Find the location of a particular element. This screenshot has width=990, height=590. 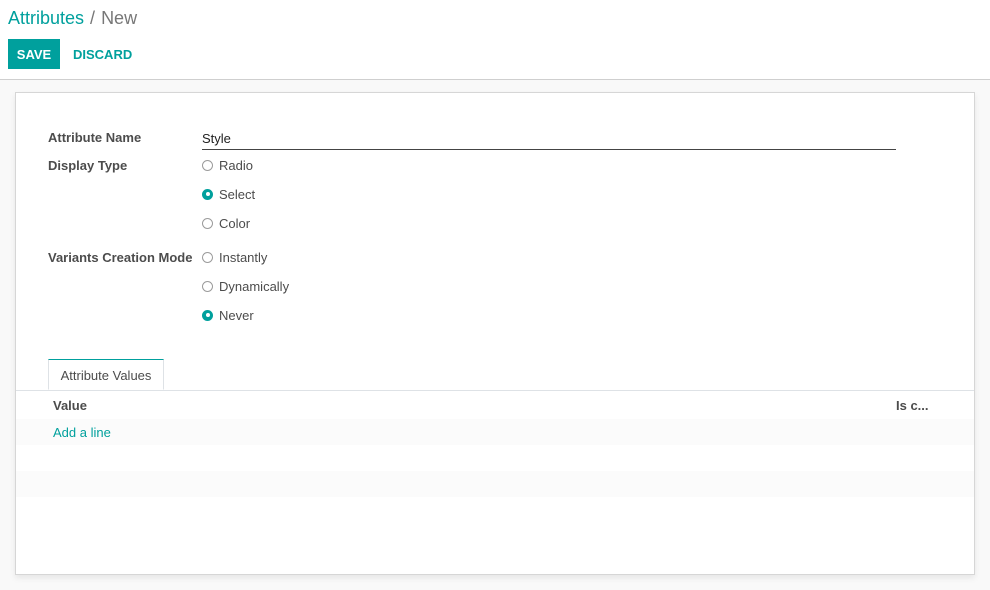

attribute-name-input is located at coordinates (549, 139).